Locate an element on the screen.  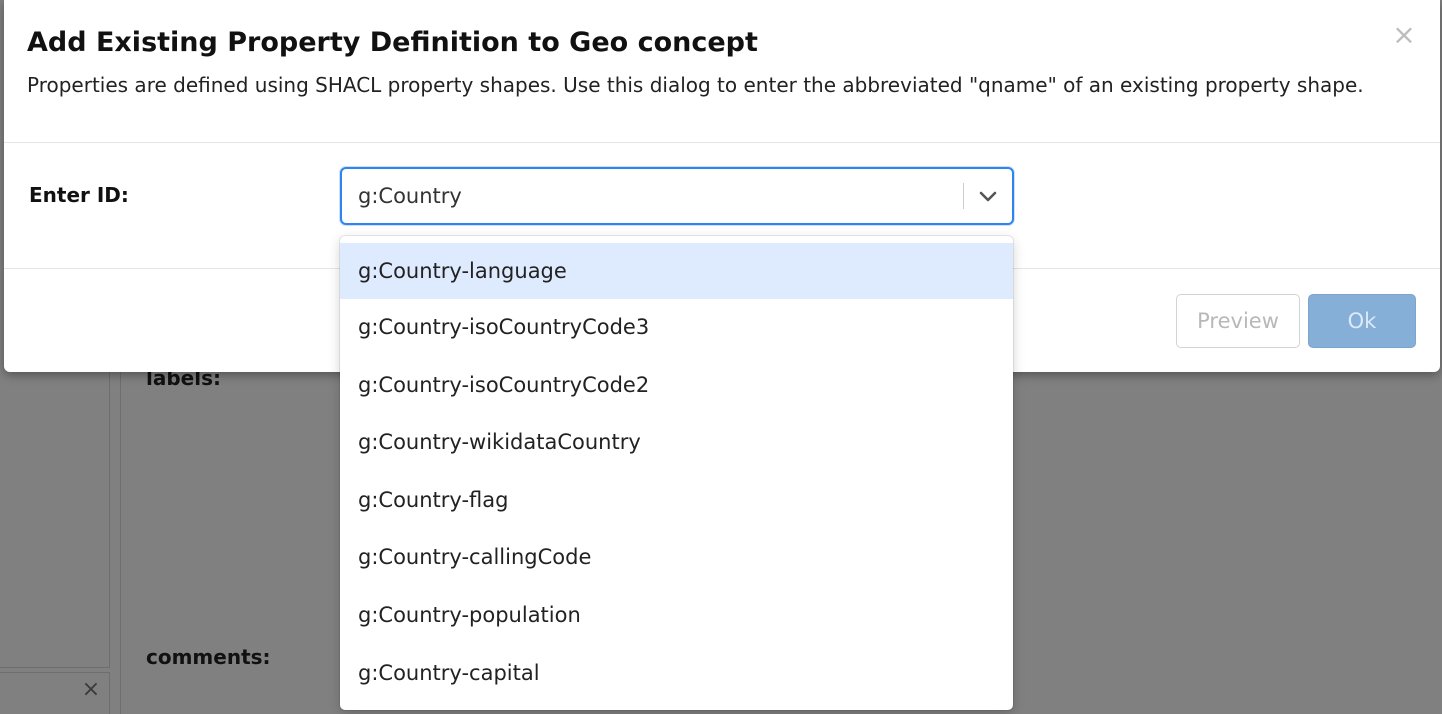
preview-button: Preview is located at coordinates (1238, 321).